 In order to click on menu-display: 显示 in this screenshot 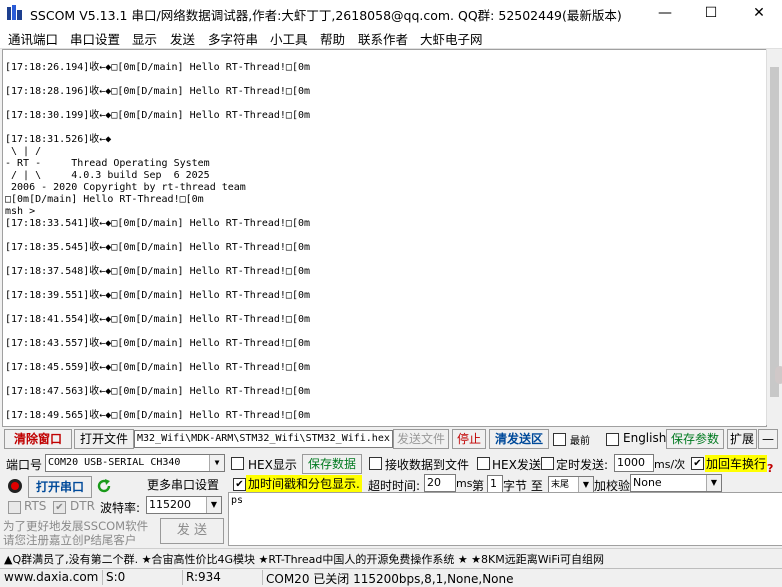, I will do `click(144, 38)`.